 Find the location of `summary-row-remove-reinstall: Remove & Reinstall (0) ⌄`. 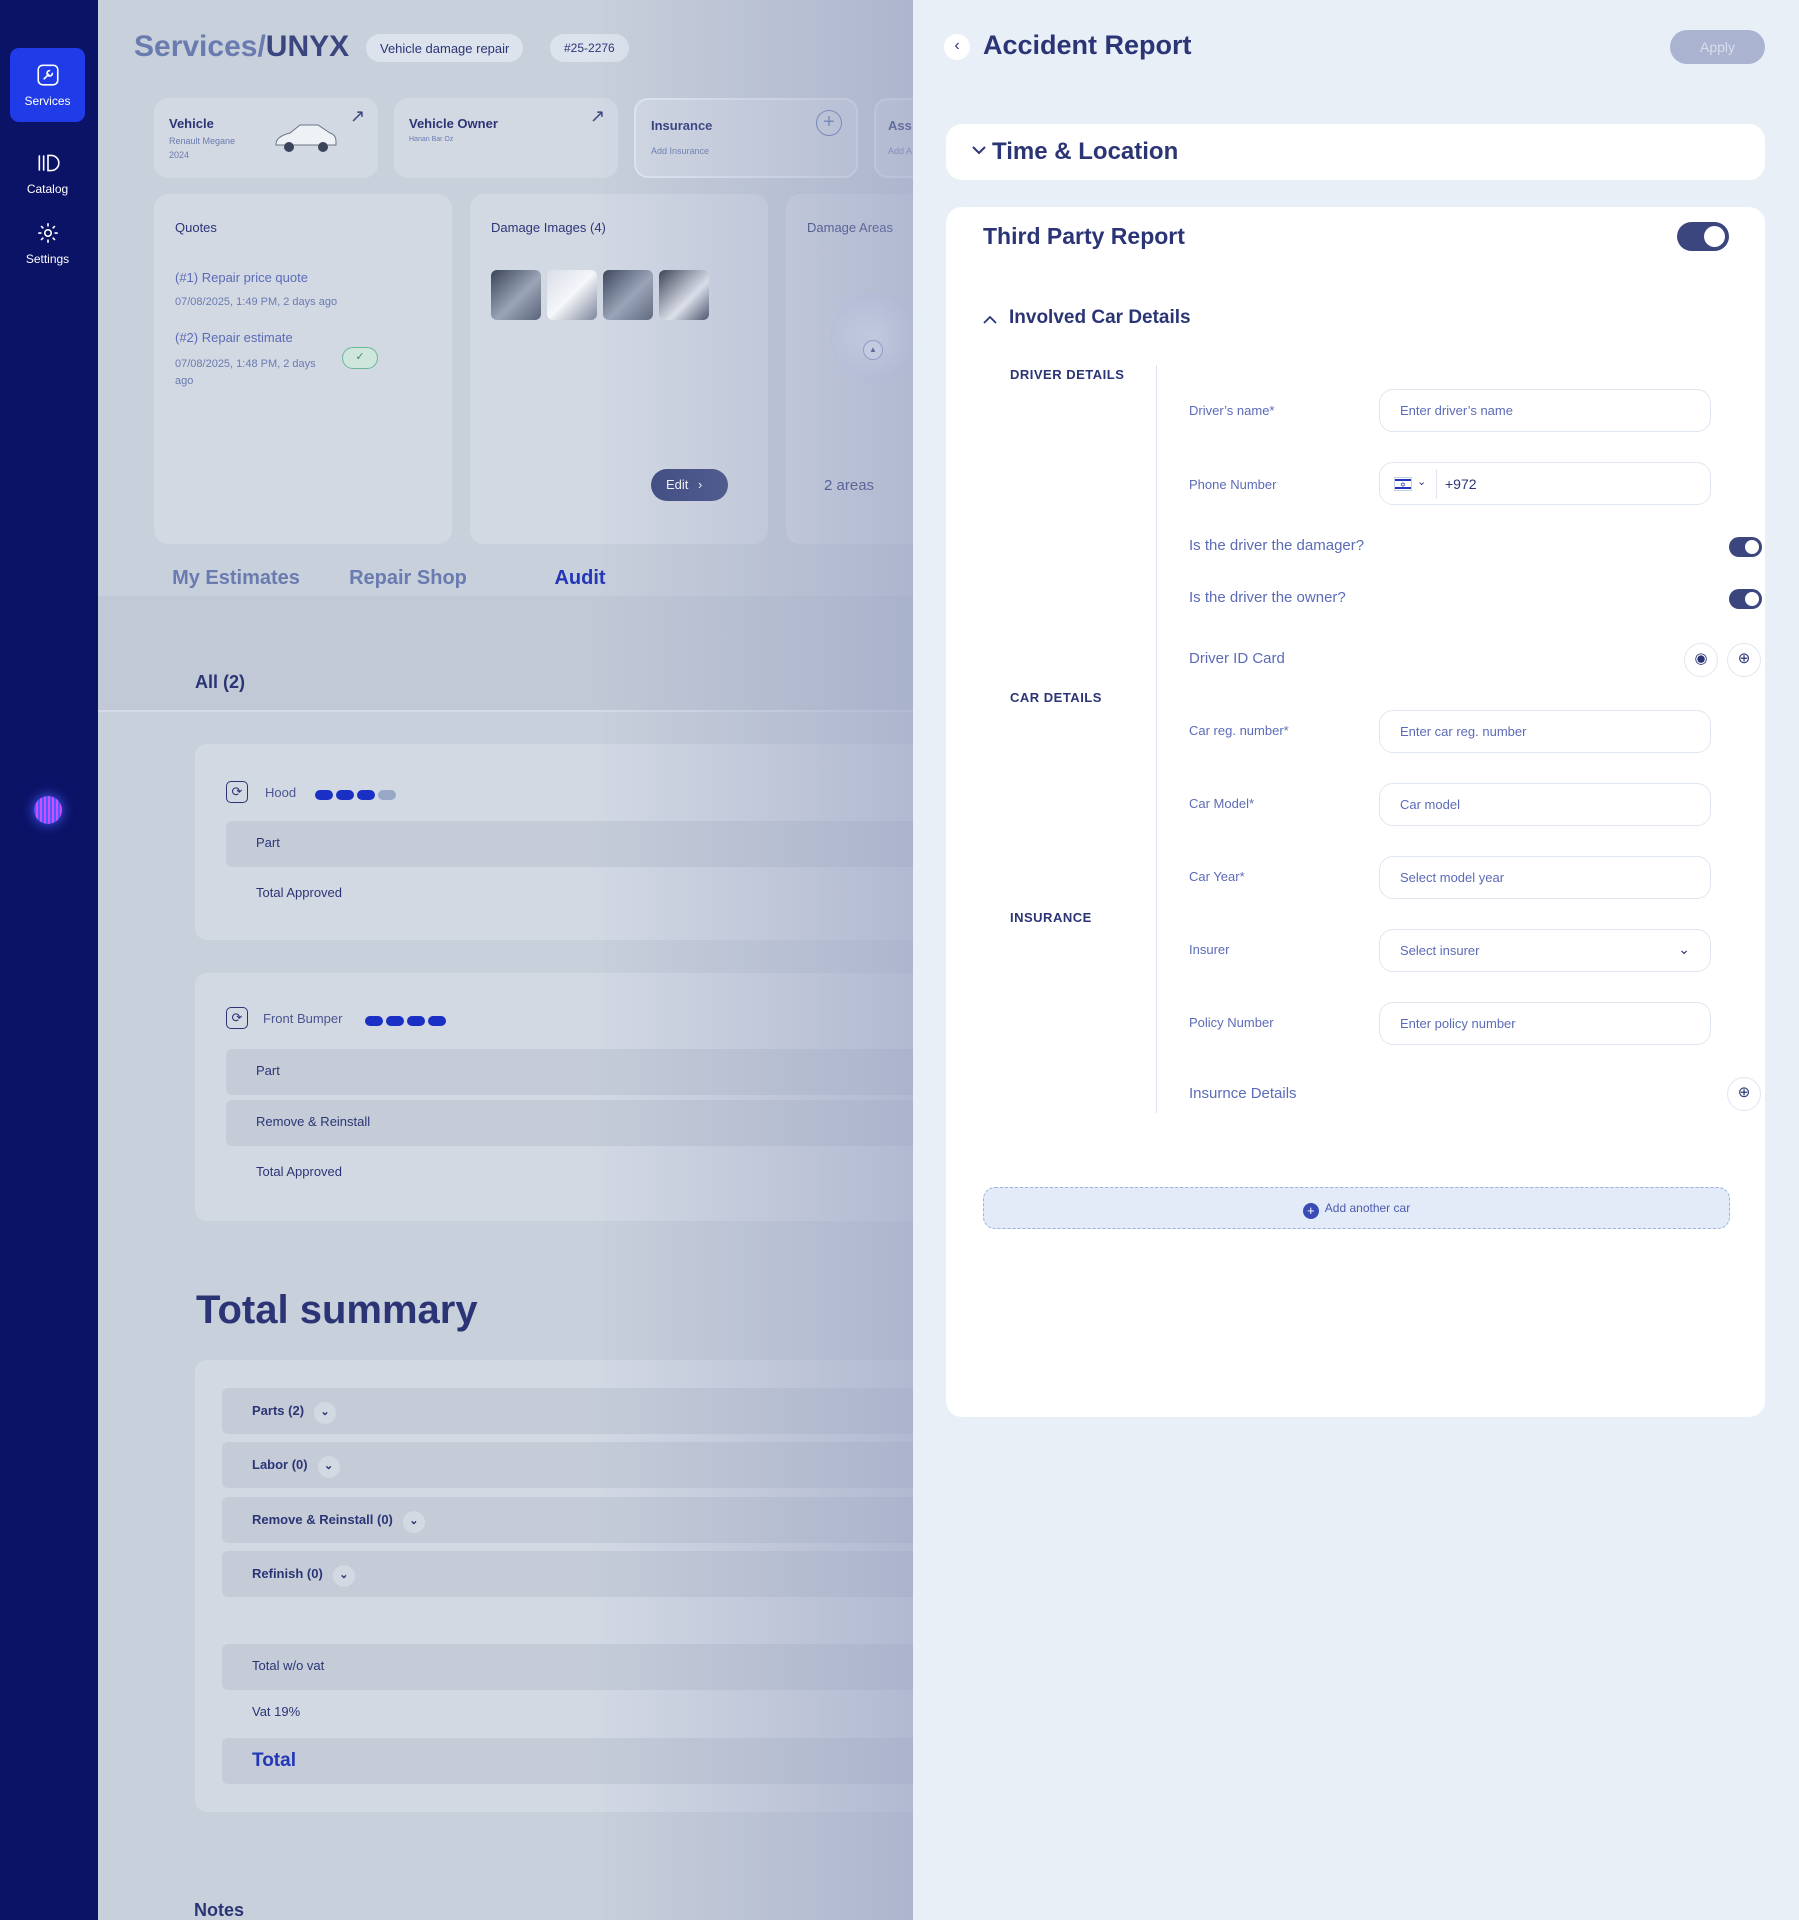

summary-row-remove-reinstall: Remove & Reinstall (0) ⌄ is located at coordinates (567, 1520).